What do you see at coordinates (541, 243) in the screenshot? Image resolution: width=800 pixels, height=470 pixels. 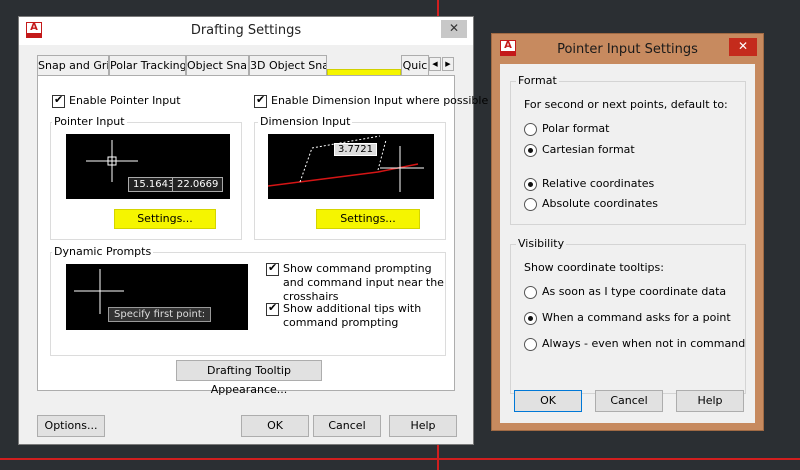 I see `visibility-group-label: Visibility` at bounding box center [541, 243].